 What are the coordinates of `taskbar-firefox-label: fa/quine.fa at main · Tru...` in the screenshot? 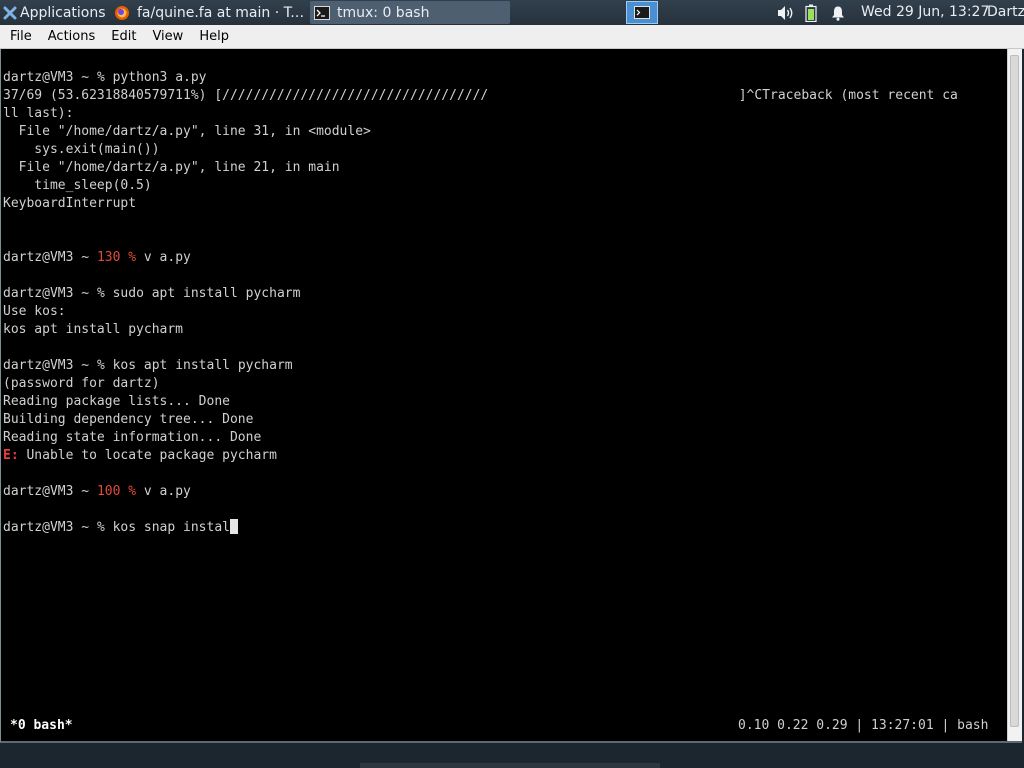 It's located at (221, 12).